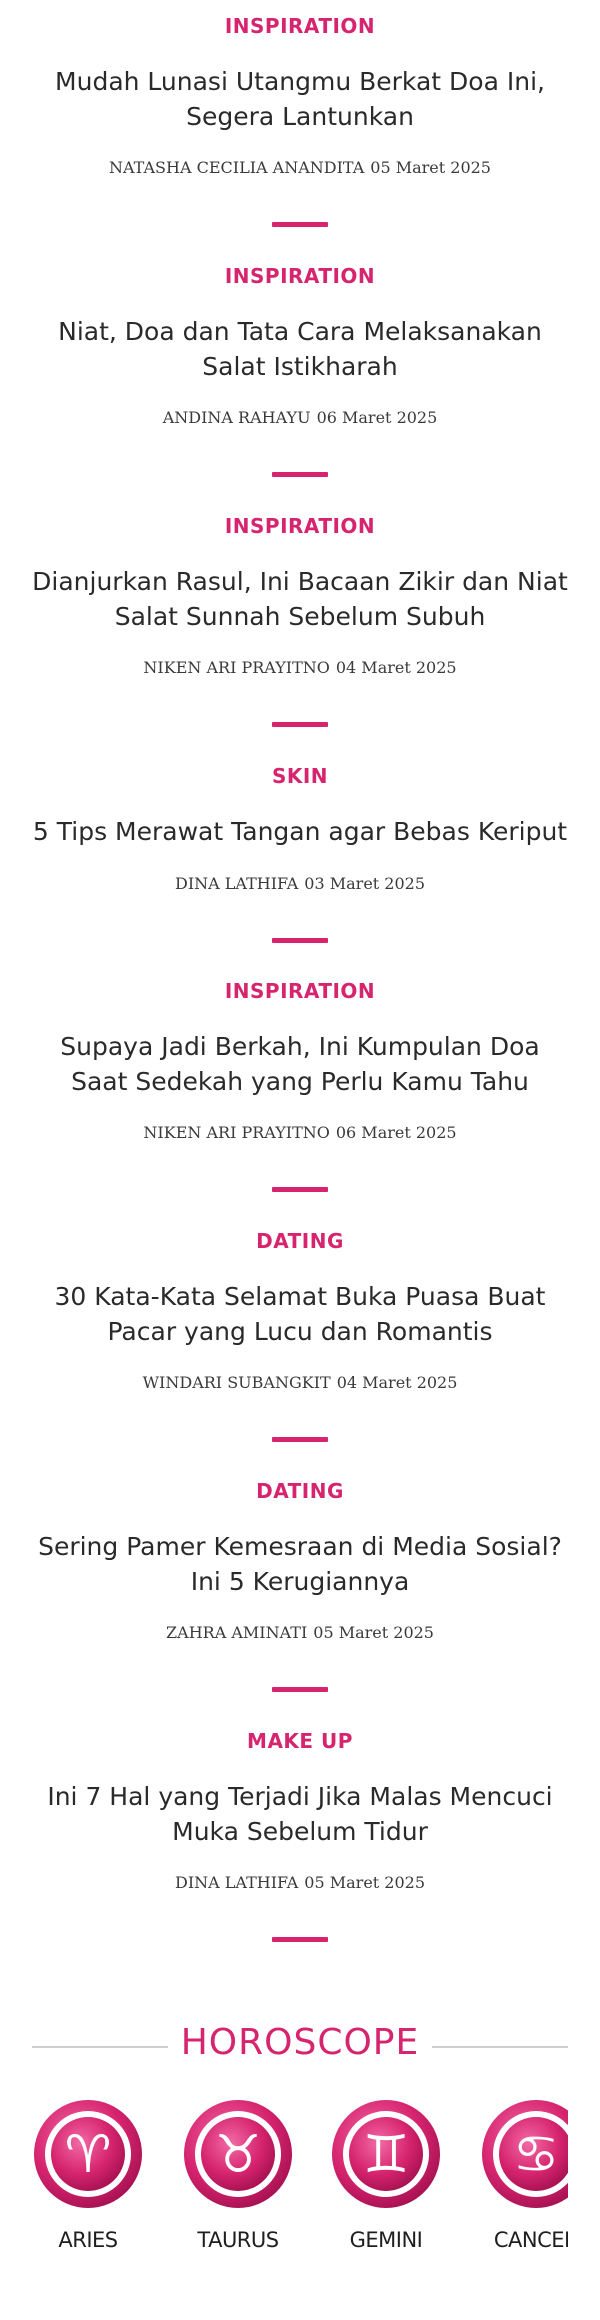 This screenshot has width=600, height=2320. Describe the element at coordinates (300, 1741) in the screenshot. I see `article-category: MAKE UP` at that location.